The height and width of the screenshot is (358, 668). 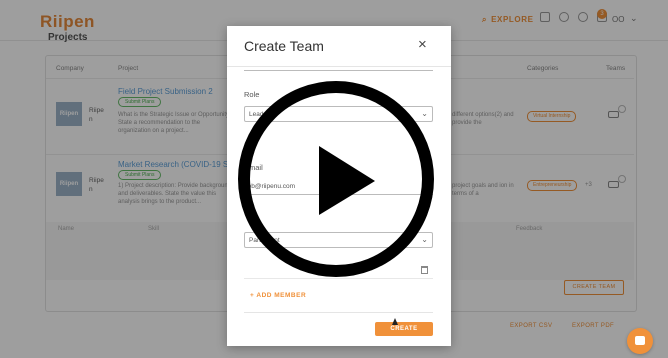 I want to click on chat-icon, so click(x=640, y=341).